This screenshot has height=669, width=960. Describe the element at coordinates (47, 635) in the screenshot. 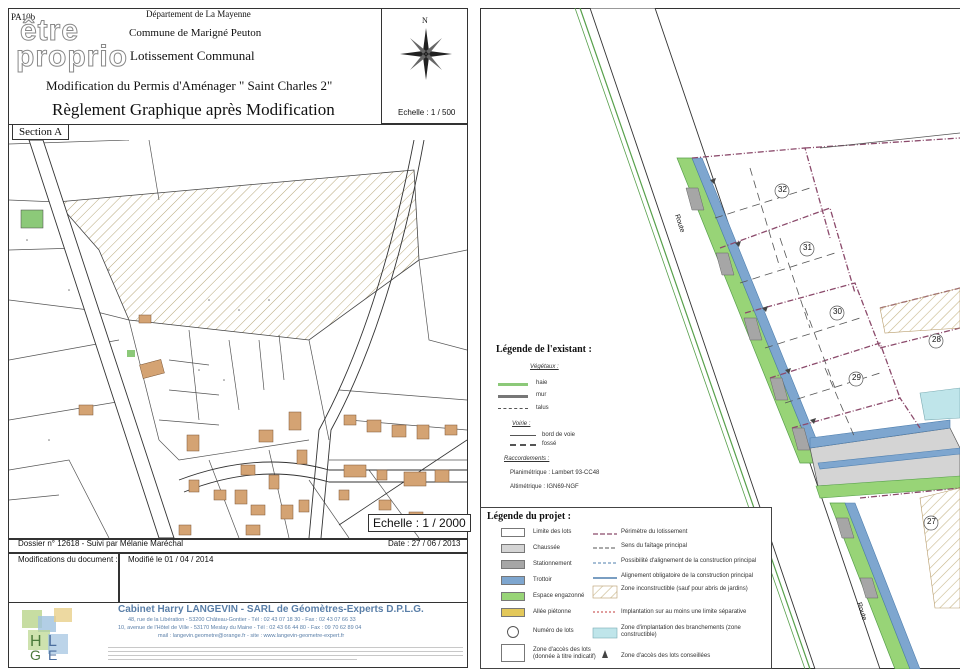

I see `cabinet-logo: H L G E` at that location.